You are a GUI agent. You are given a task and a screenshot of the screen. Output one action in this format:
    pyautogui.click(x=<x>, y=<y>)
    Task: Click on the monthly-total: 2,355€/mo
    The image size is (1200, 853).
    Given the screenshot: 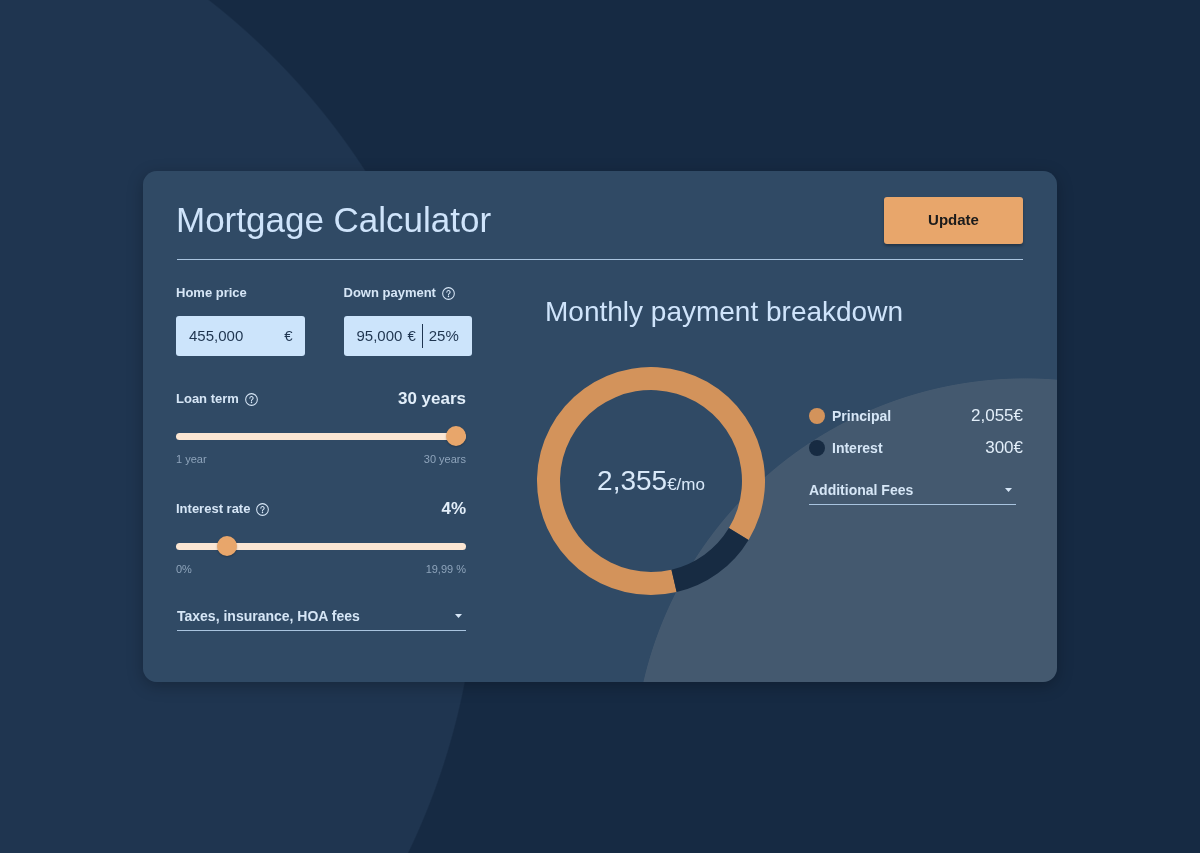 What is the action you would take?
    pyautogui.click(x=651, y=481)
    